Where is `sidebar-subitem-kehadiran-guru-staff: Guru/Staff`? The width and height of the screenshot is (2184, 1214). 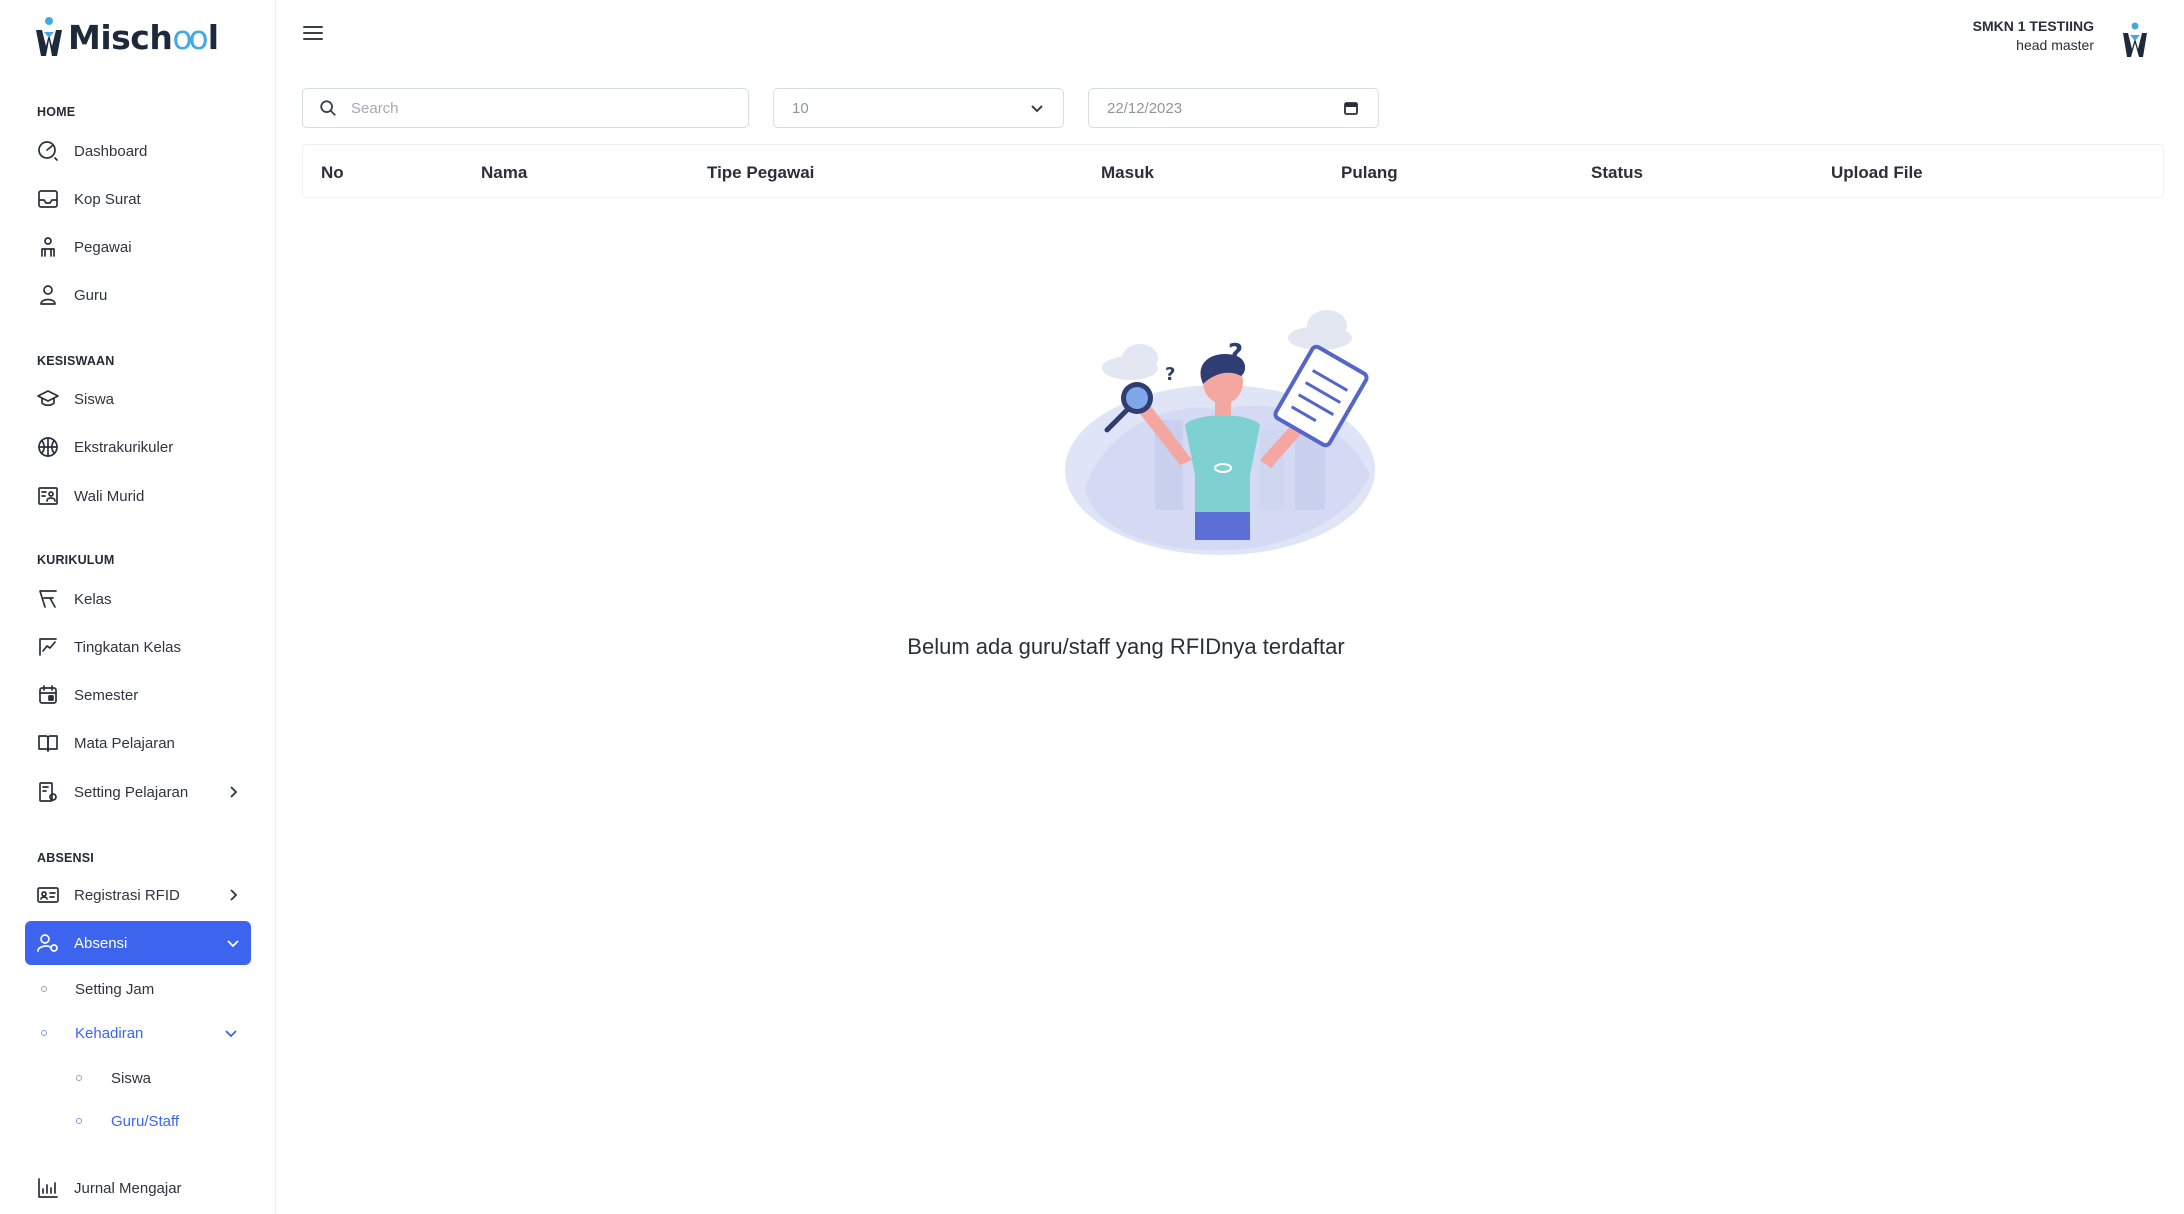
sidebar-subitem-kehadiran-guru-staff: Guru/Staff is located at coordinates (163, 1121).